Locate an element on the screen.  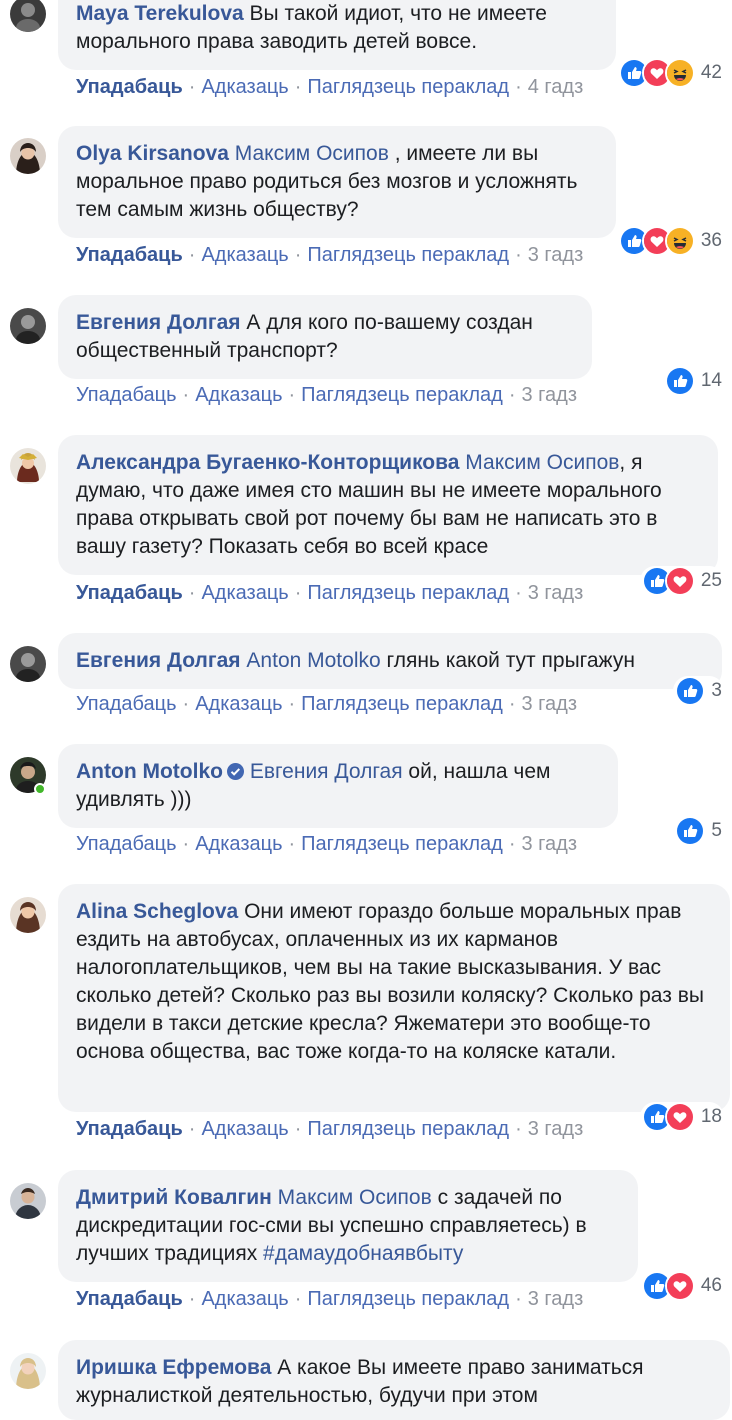
comment-mention: Anton Motolko is located at coordinates (313, 660).